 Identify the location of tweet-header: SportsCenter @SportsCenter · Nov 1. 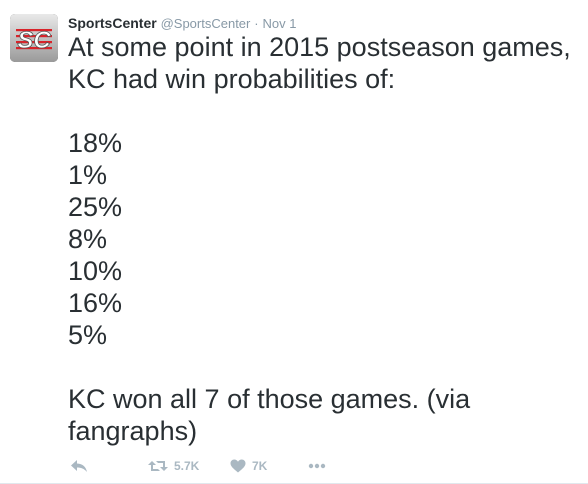
(182, 23).